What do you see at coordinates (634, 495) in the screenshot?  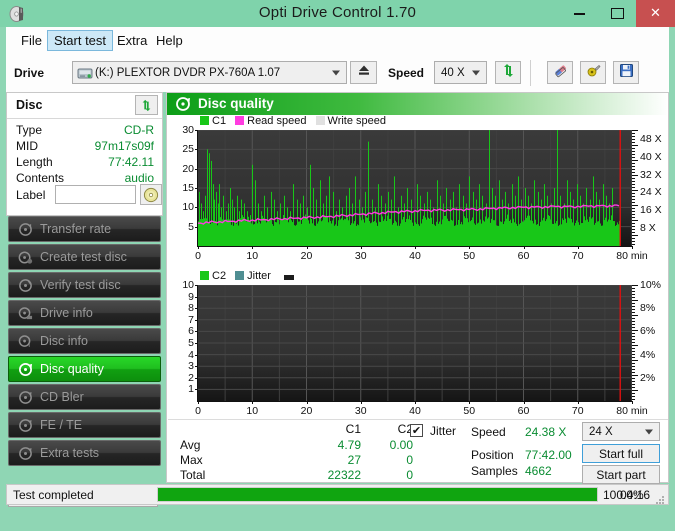 I see `elapsed-time: 04:16` at bounding box center [634, 495].